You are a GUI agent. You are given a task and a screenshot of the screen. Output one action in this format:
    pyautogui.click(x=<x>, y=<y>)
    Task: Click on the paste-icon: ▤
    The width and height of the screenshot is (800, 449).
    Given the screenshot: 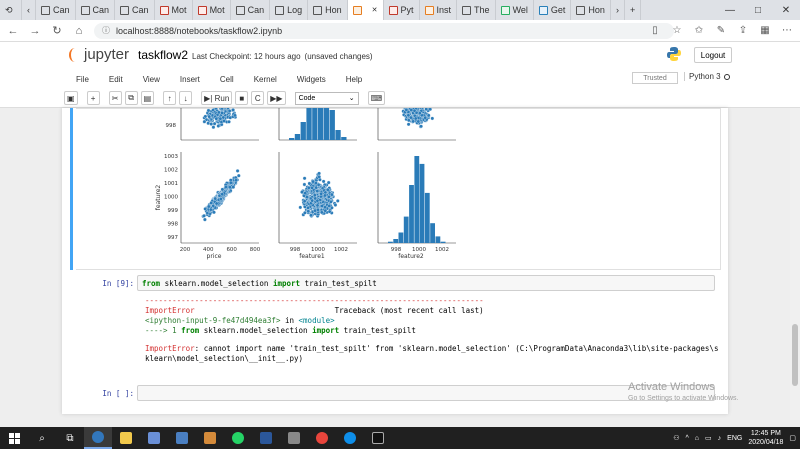 What is the action you would take?
    pyautogui.click(x=147, y=98)
    